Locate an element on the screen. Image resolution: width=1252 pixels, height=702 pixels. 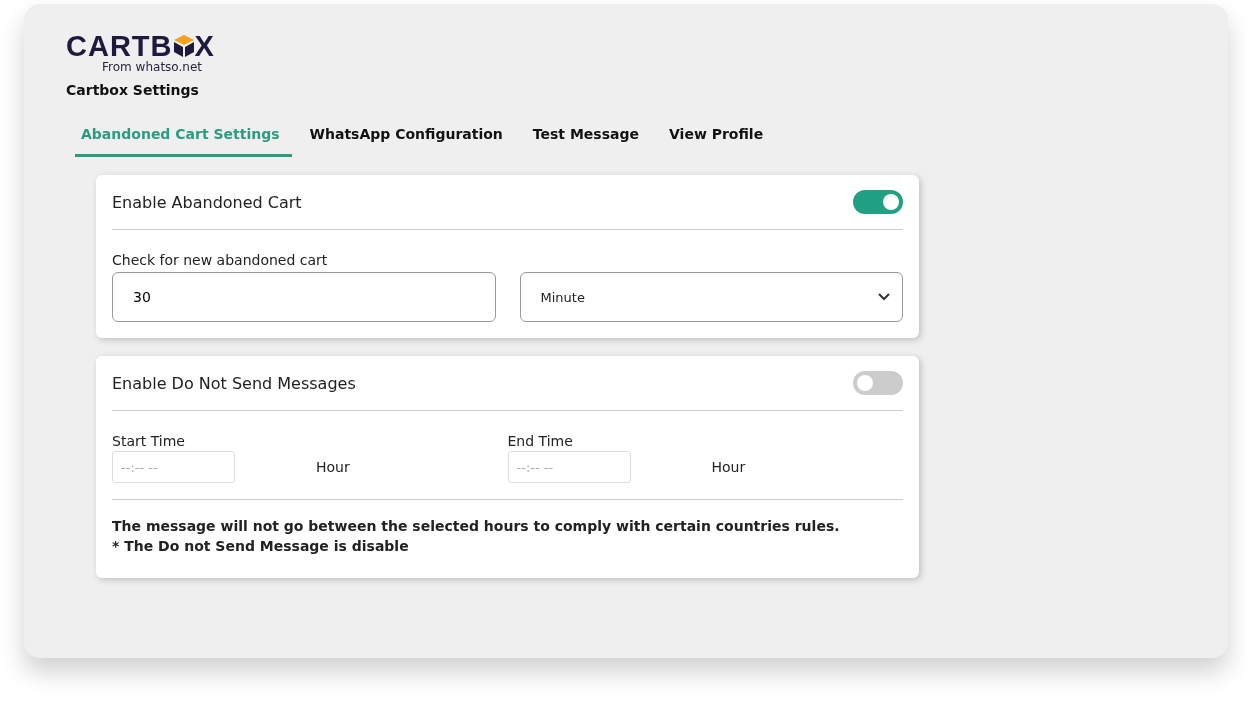
interval-input: 30 is located at coordinates (304, 297).